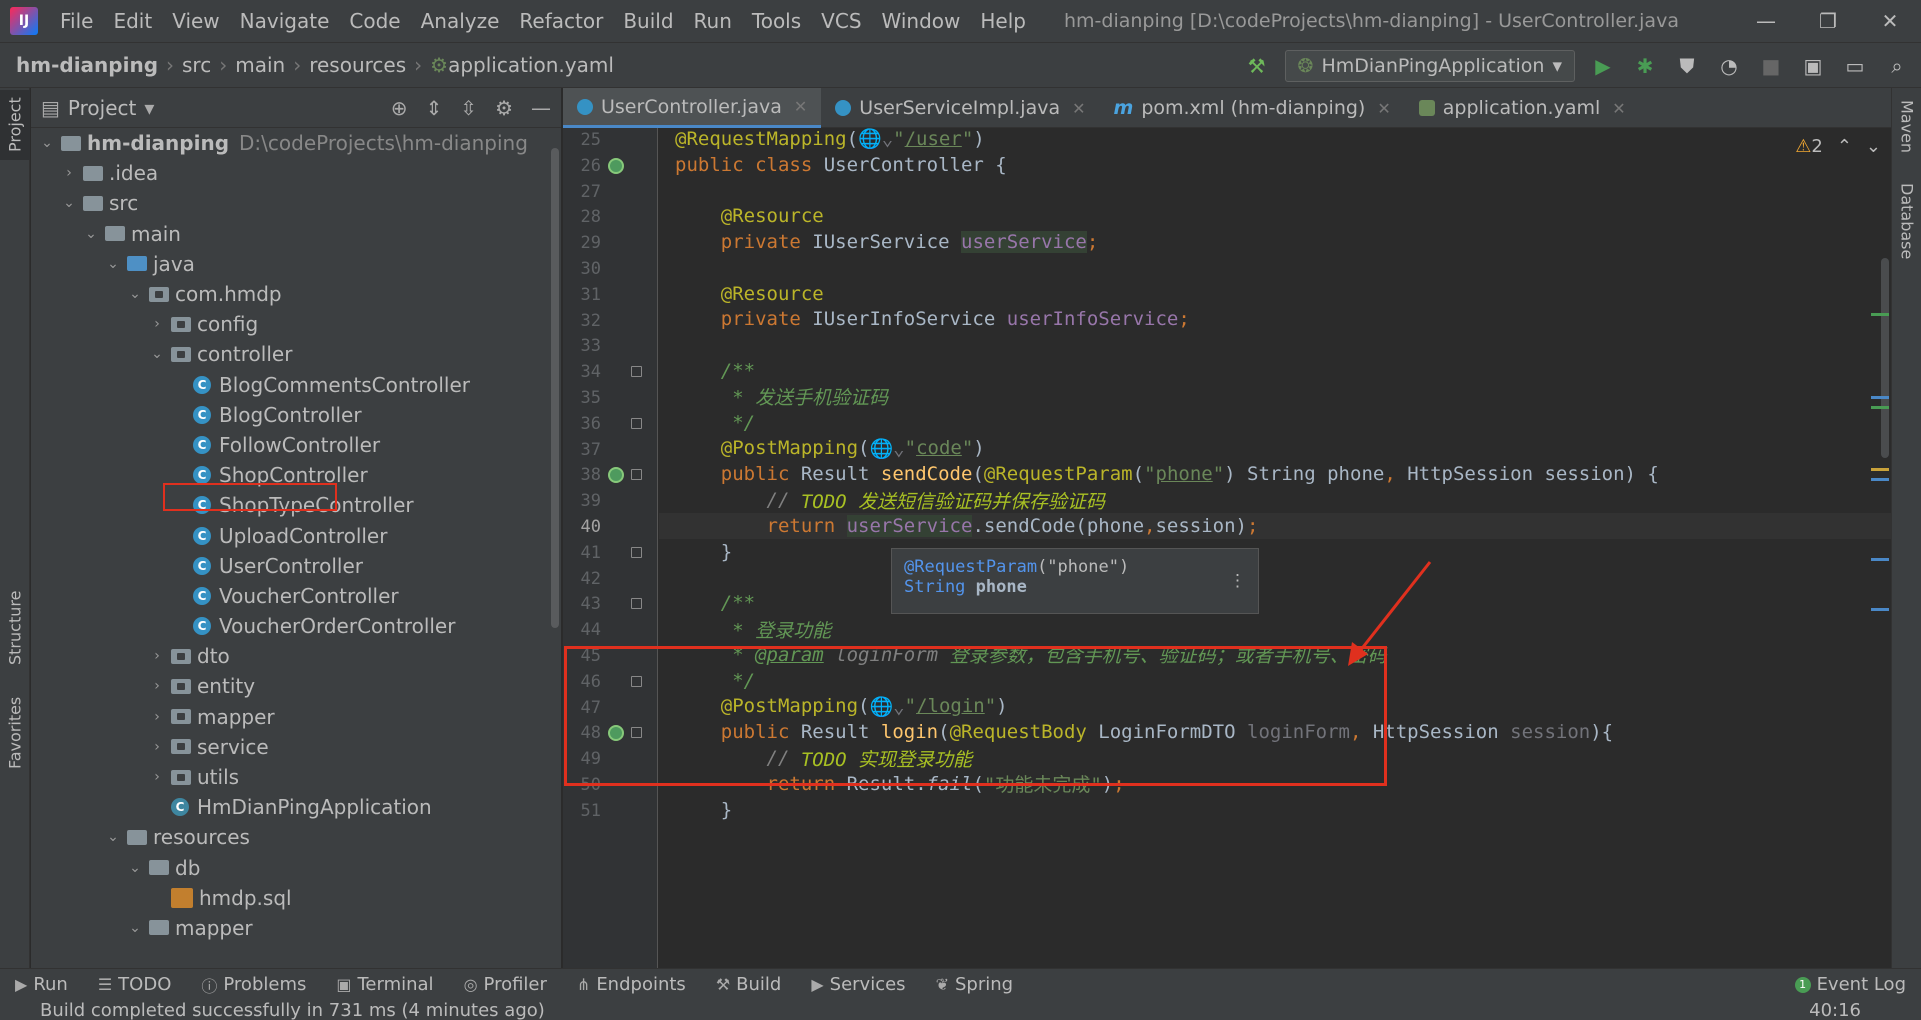  I want to click on breadcrumb-item: src, so click(196, 65).